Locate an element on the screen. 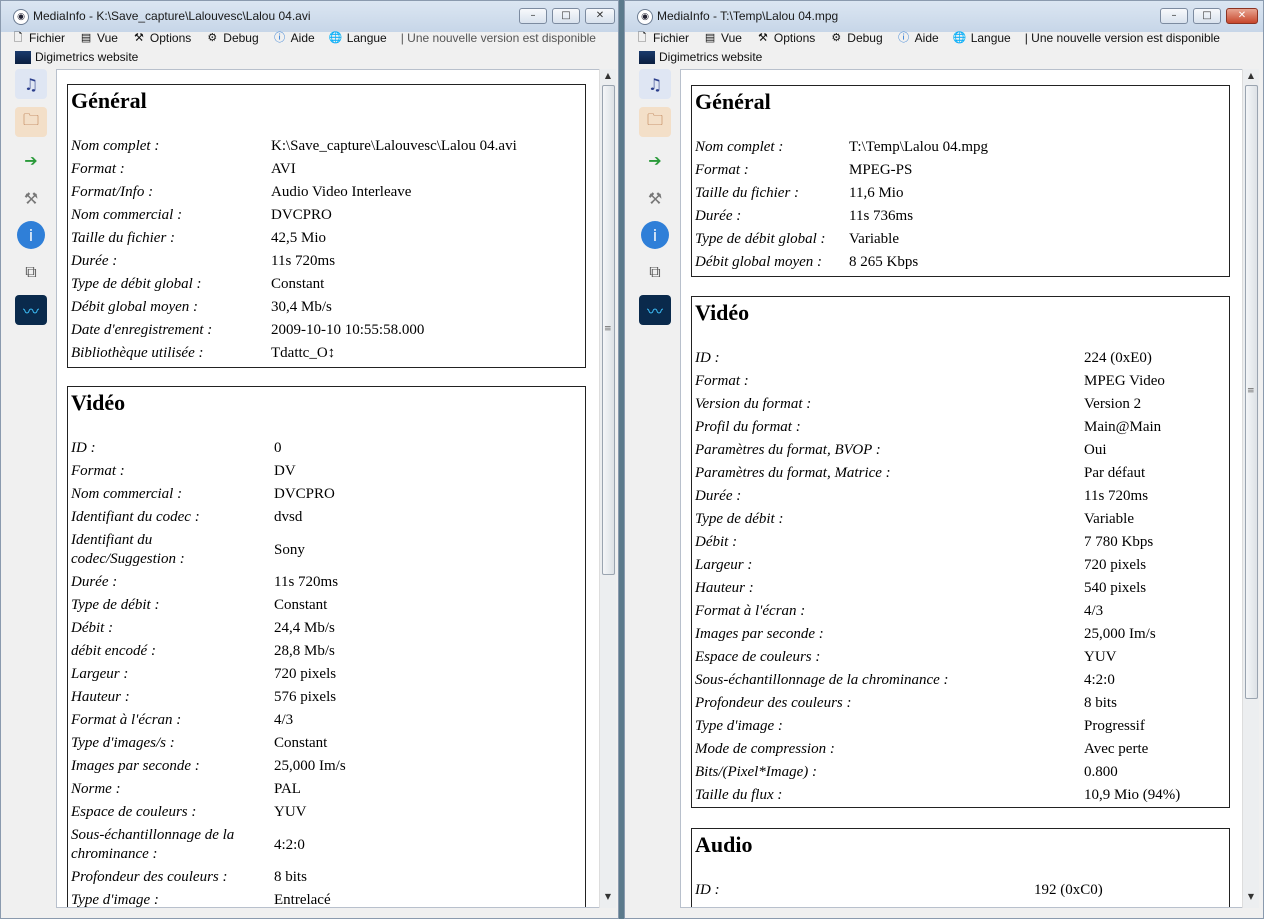  info-key: Profondeur des couleurs : is located at coordinates (149, 877).